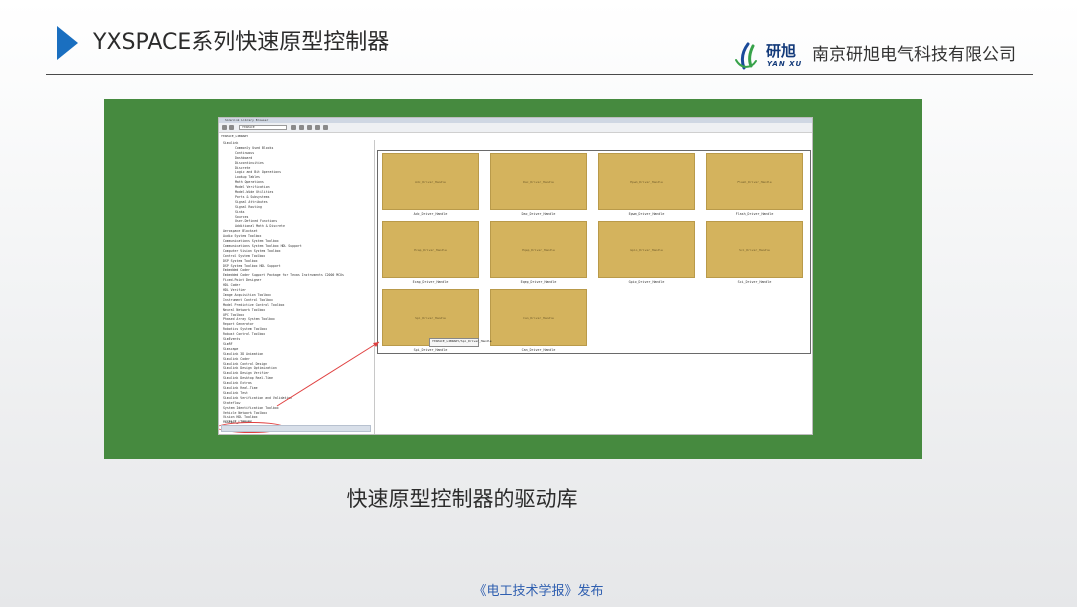 This screenshot has height=607, width=1077. I want to click on yanxu-logo-icon, so click(746, 56).